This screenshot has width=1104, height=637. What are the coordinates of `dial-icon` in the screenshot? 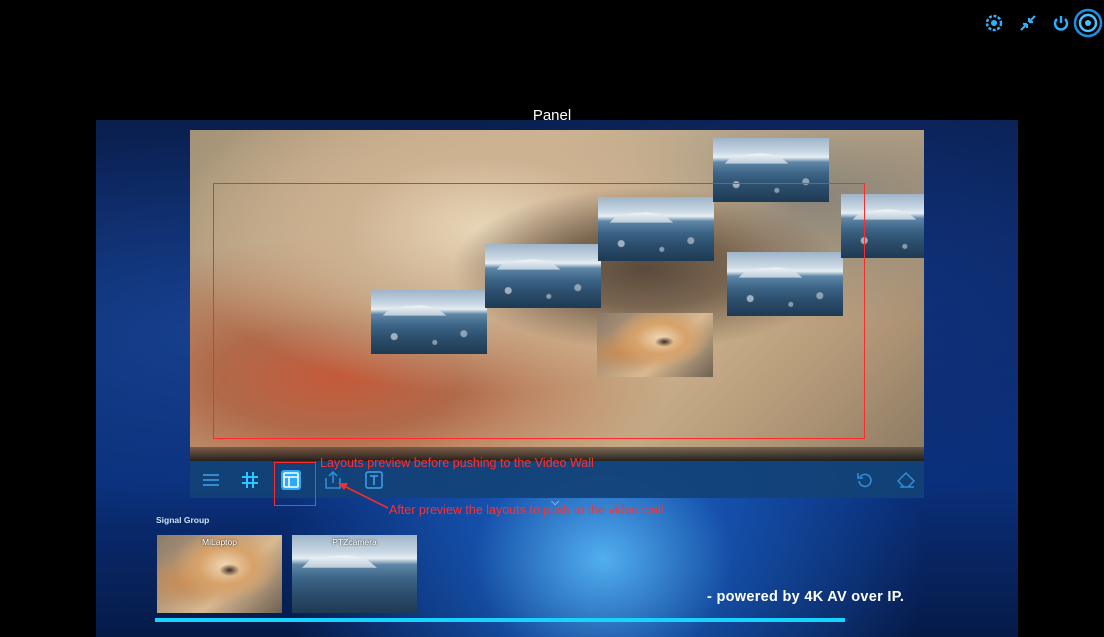 It's located at (1088, 23).